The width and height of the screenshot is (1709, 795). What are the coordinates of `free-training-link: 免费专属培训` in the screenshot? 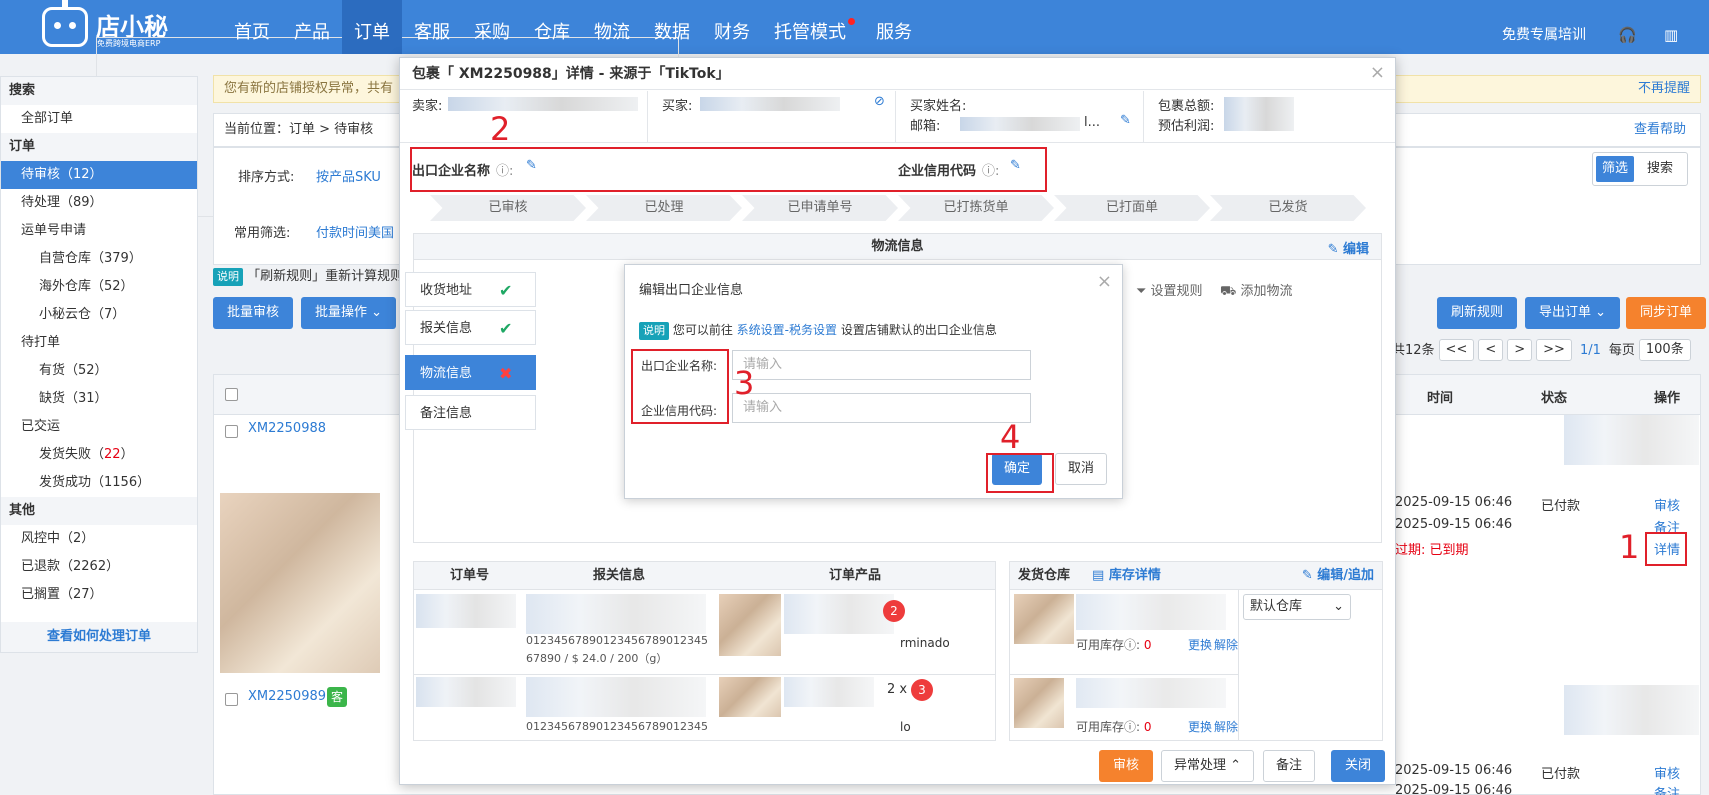 It's located at (1544, 34).